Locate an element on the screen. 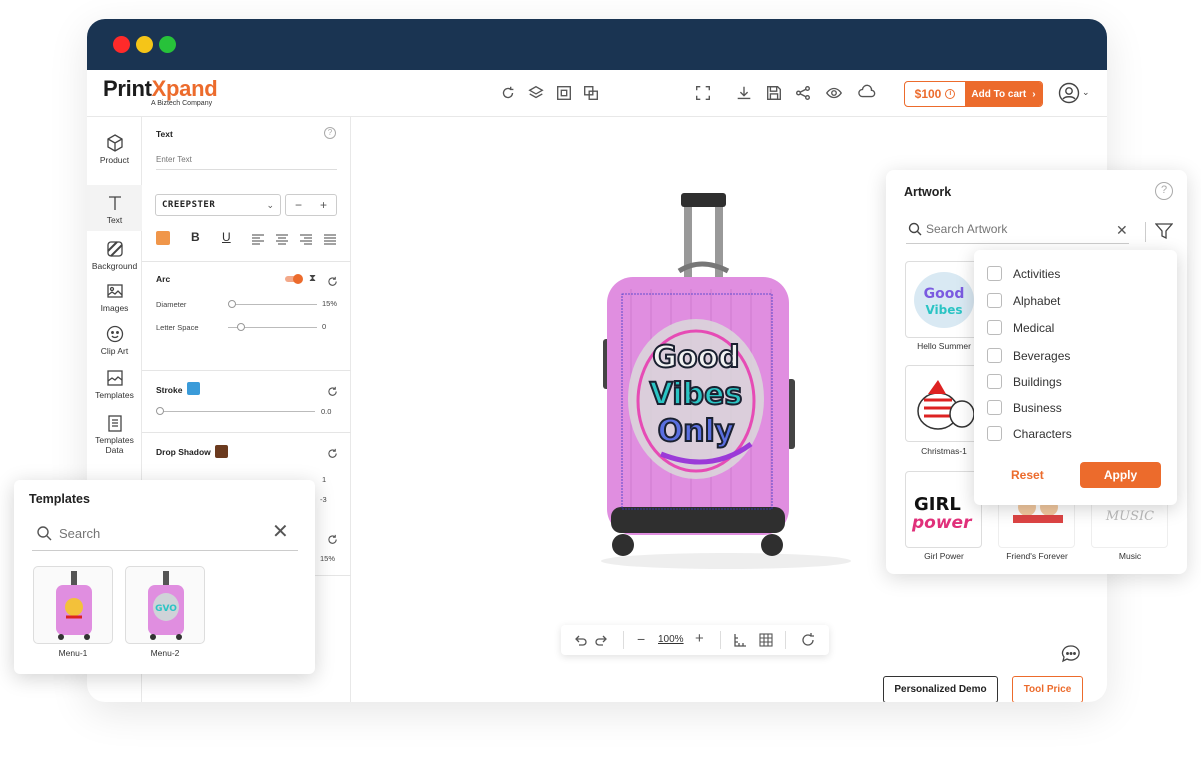 This screenshot has height=766, width=1201. filter-option-label: Activities is located at coordinates (1037, 273).